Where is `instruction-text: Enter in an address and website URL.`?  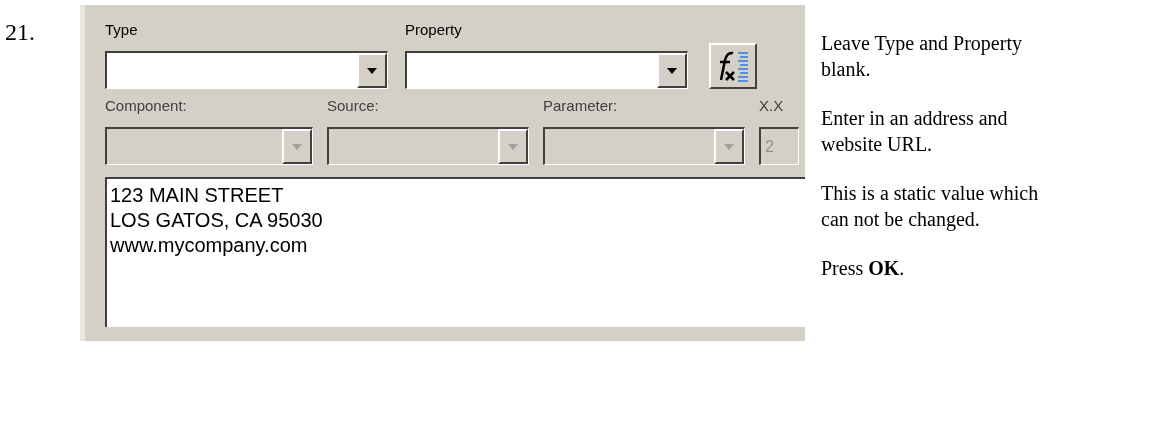
instruction-text: Enter in an address and website URL. is located at coordinates (915, 131).